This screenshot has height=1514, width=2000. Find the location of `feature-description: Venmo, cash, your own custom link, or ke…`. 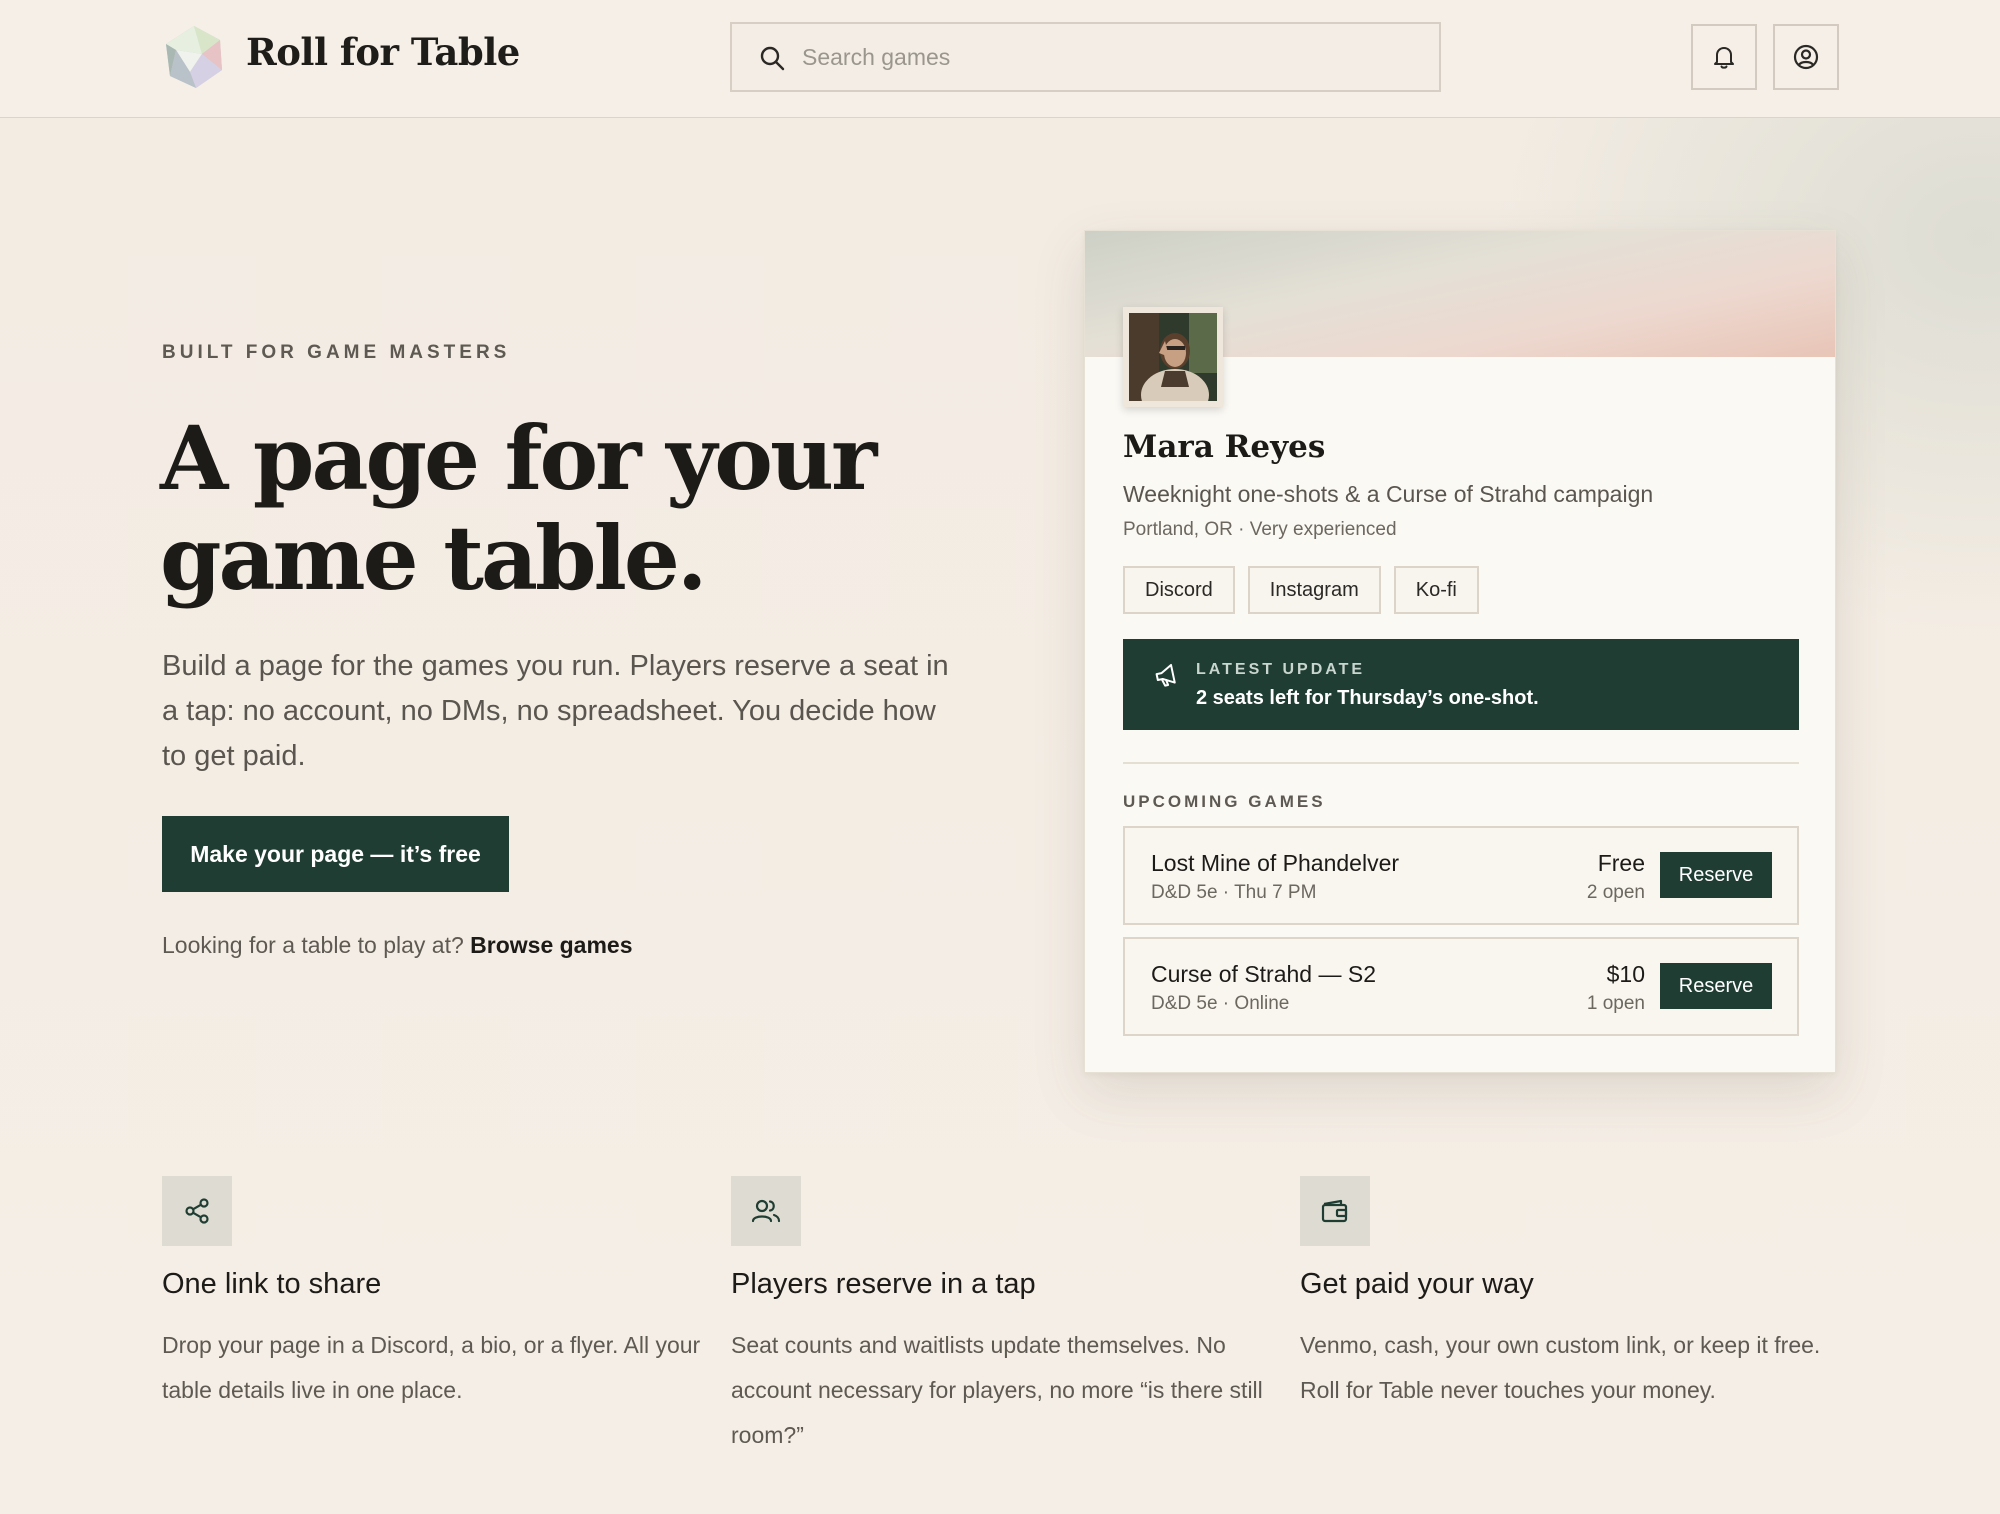

feature-description: Venmo, cash, your own custom link, or ke… is located at coordinates (1560, 1367).